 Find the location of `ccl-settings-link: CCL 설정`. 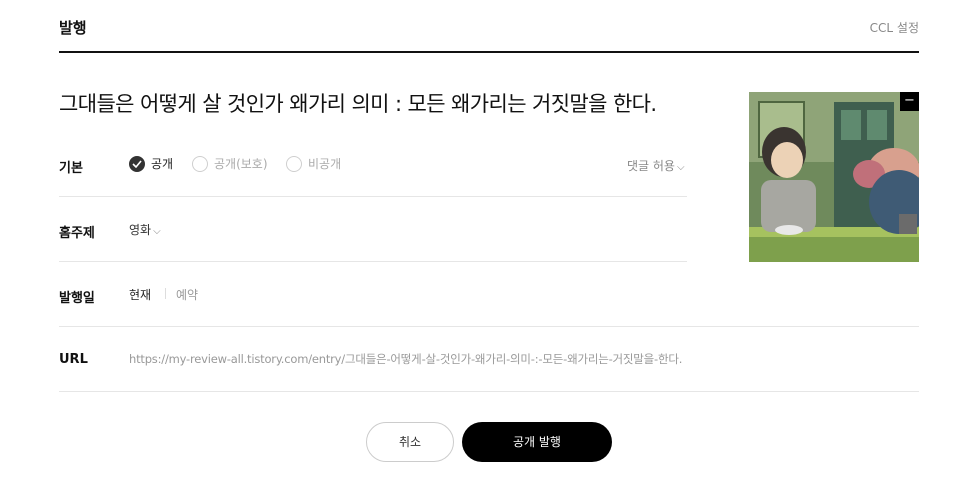

ccl-settings-link: CCL 설정 is located at coordinates (894, 27).